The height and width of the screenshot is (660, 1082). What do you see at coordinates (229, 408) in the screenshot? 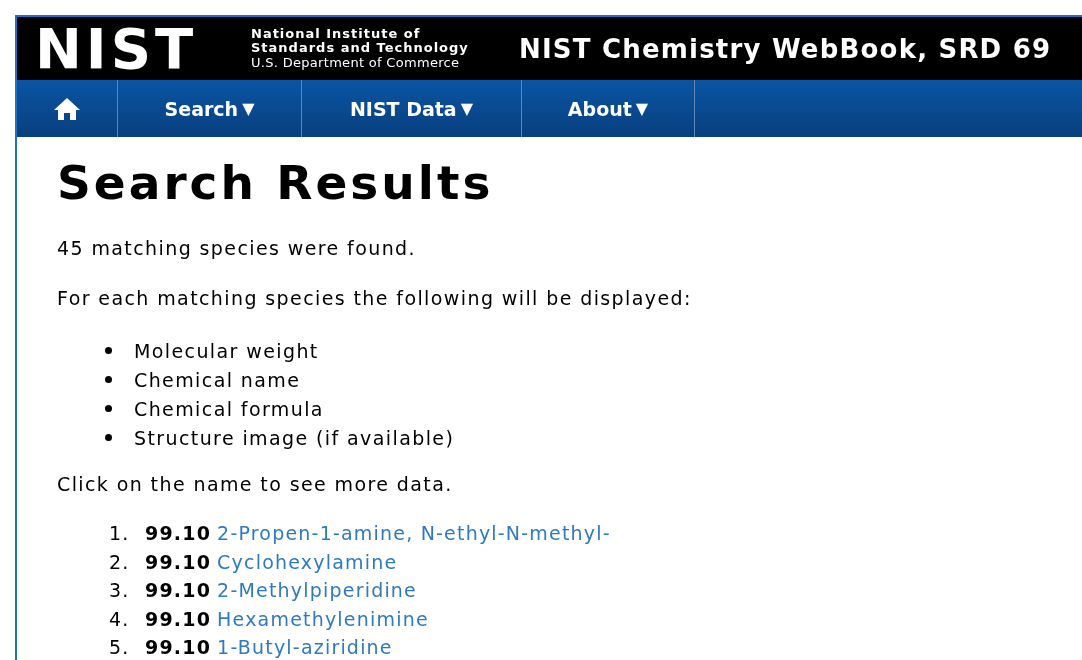
I see `list-item: Chemical formula` at bounding box center [229, 408].